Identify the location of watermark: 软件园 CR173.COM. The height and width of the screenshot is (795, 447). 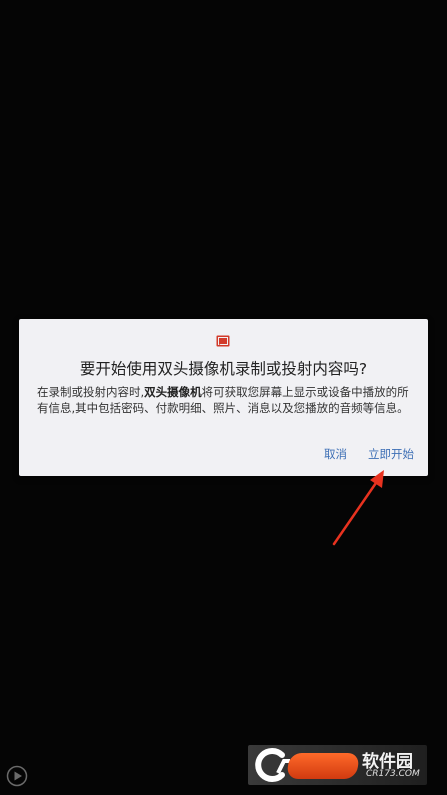
(337, 765).